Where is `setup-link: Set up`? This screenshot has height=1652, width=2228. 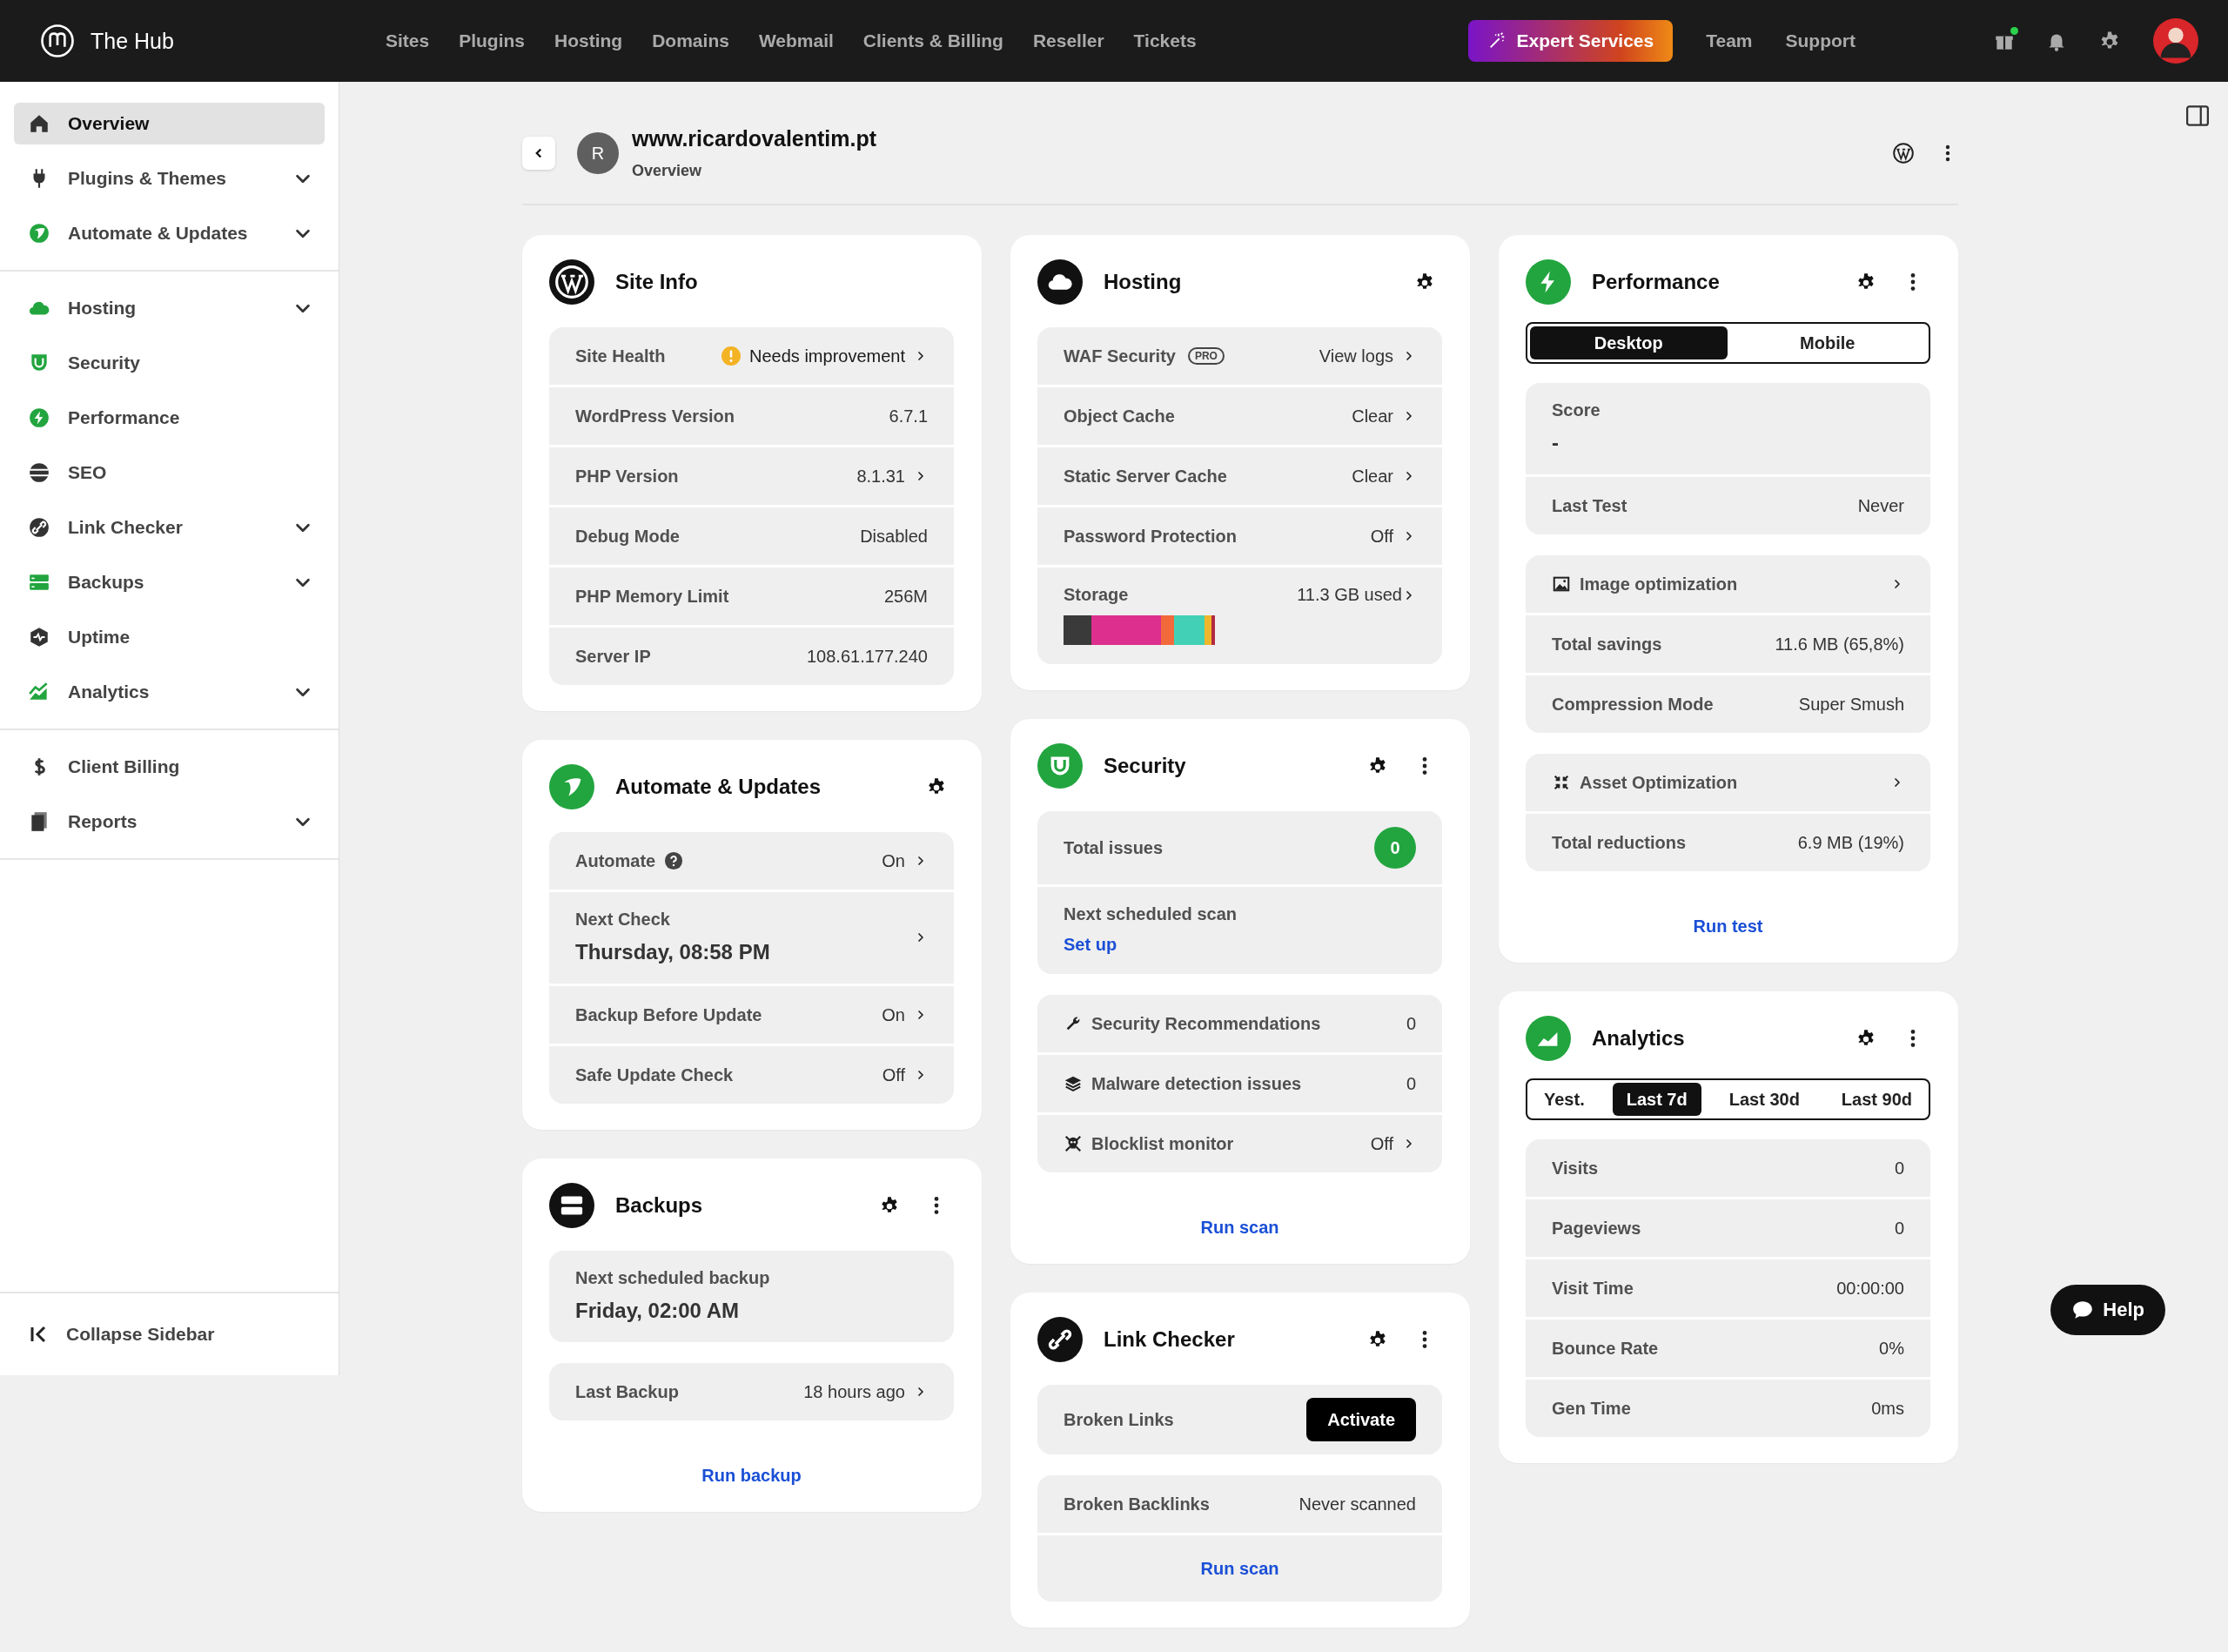
setup-link: Set up is located at coordinates (1090, 945).